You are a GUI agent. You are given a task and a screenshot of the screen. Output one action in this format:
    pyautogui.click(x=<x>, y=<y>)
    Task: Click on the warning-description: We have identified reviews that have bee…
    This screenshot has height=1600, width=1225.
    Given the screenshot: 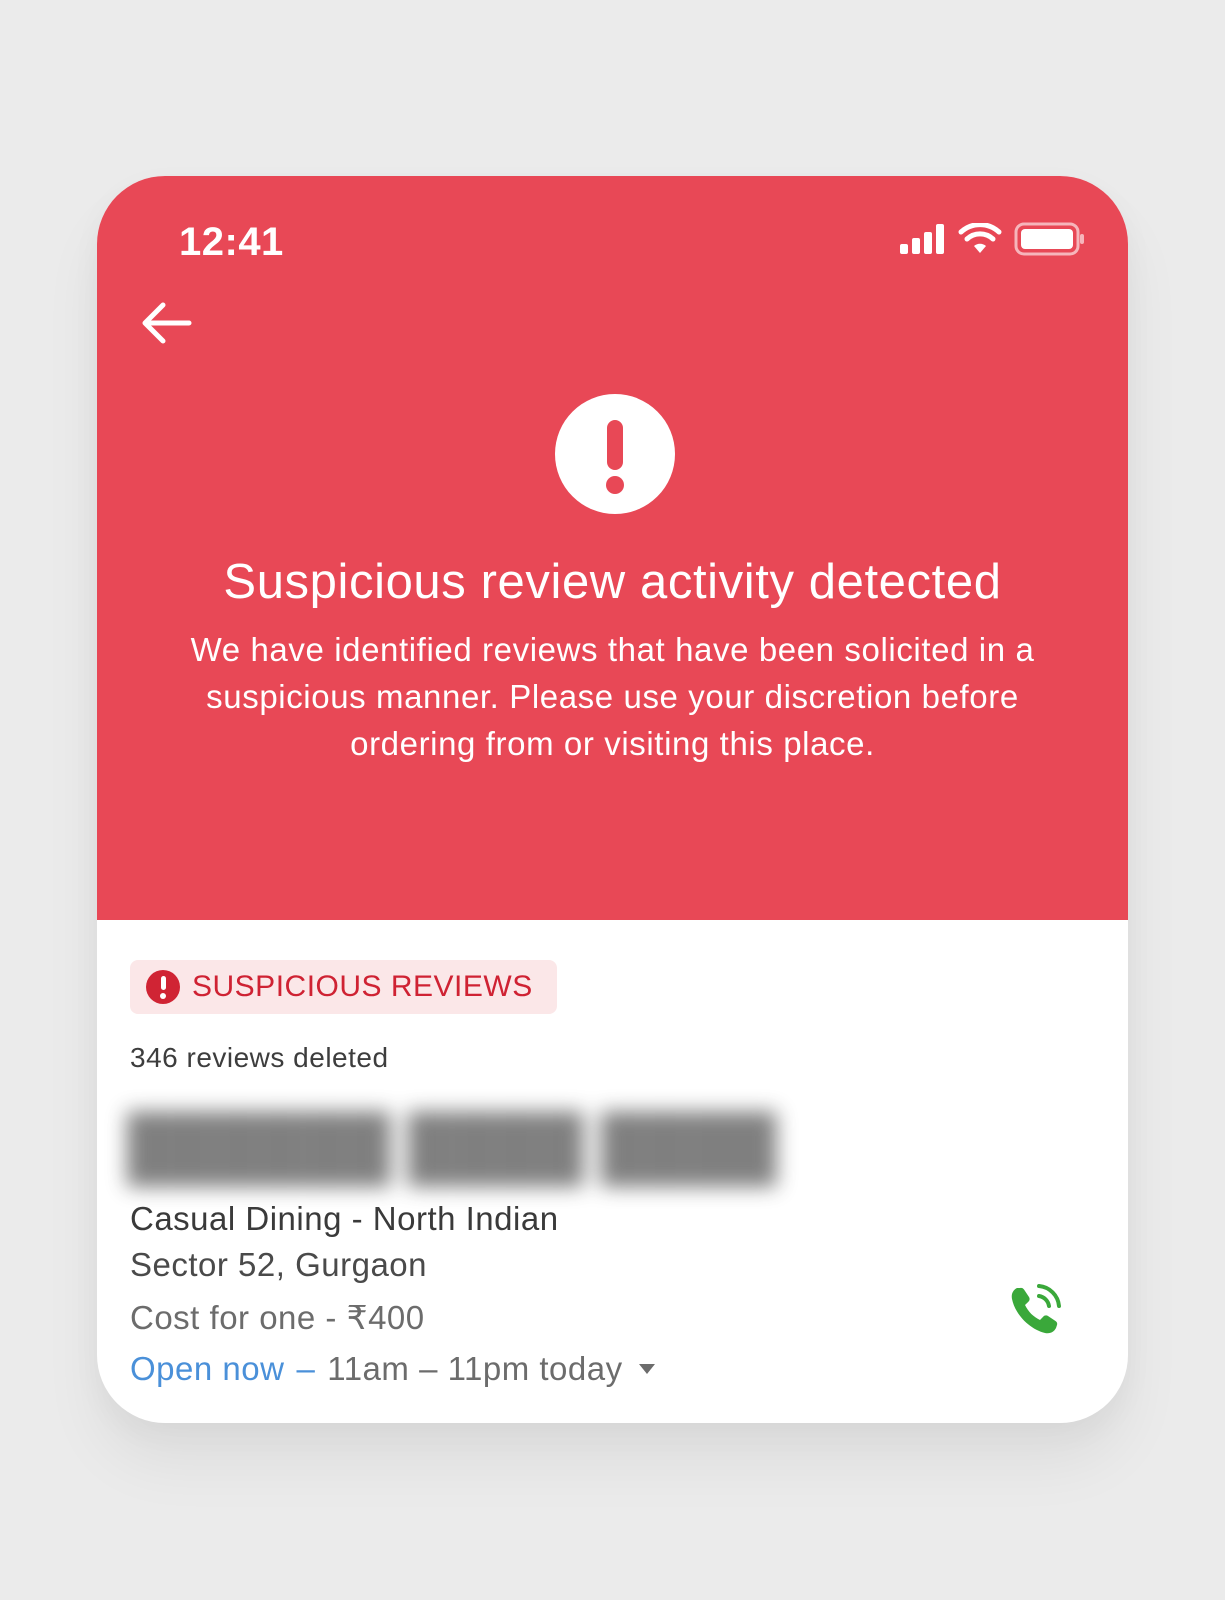 What is the action you would take?
    pyautogui.click(x=612, y=696)
    